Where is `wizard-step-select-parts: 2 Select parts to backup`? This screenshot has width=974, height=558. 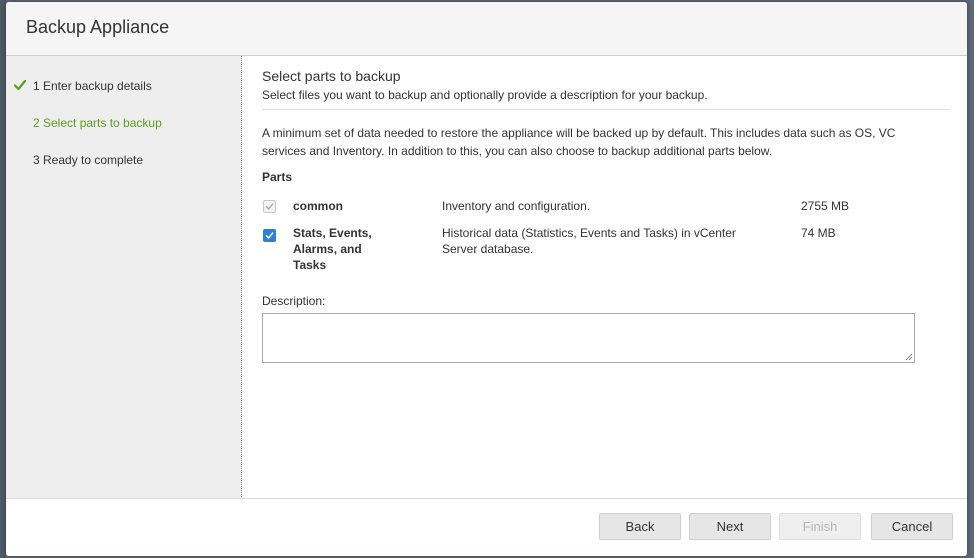 wizard-step-select-parts: 2 Select parts to backup is located at coordinates (123, 123).